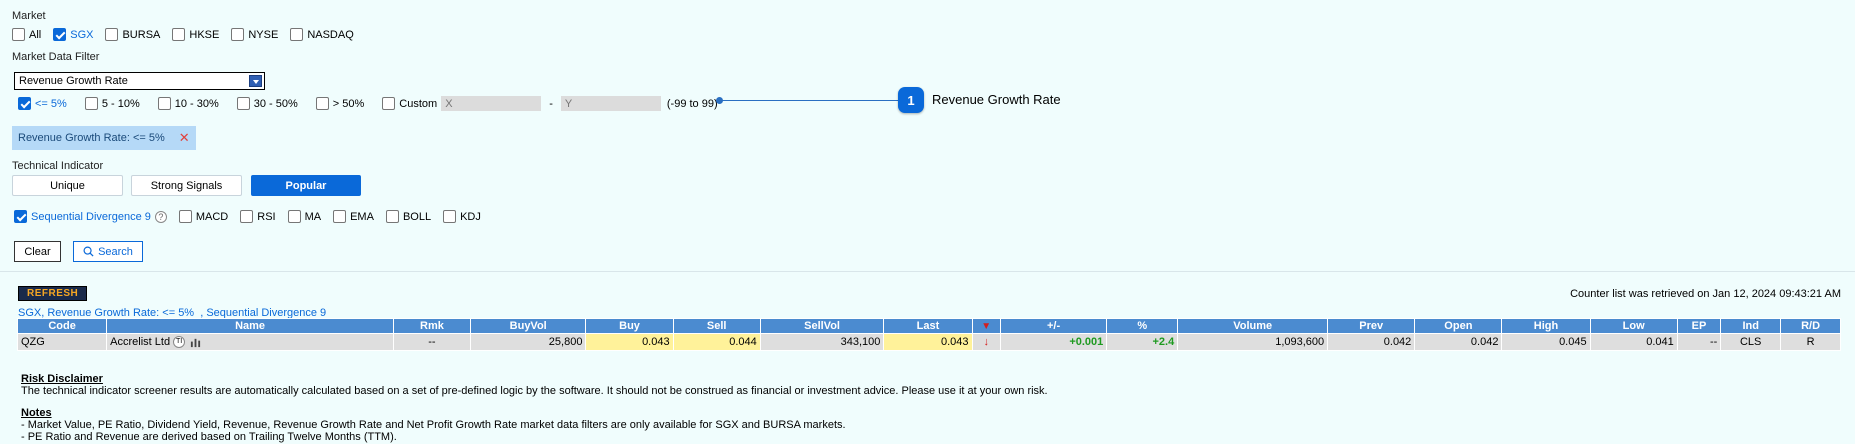  I want to click on chart-icon, so click(195, 342).